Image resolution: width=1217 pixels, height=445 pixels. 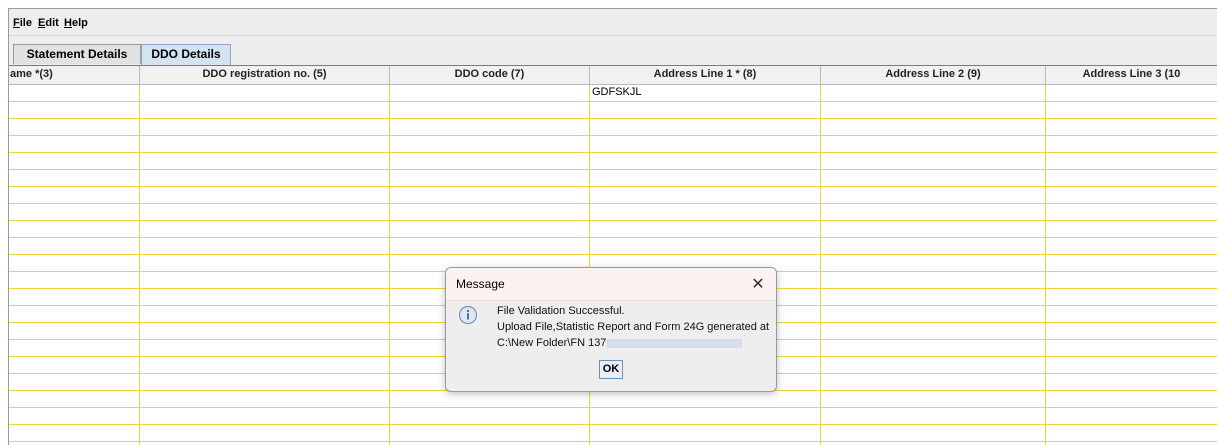 I want to click on menu-file: File, so click(x=22, y=23).